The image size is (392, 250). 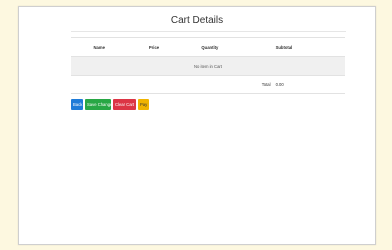 I want to click on header-subtotal: Subtotal, so click(x=309, y=47).